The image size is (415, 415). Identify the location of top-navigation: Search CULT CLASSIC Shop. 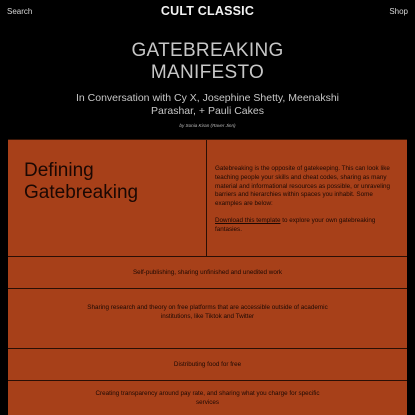
(207, 12).